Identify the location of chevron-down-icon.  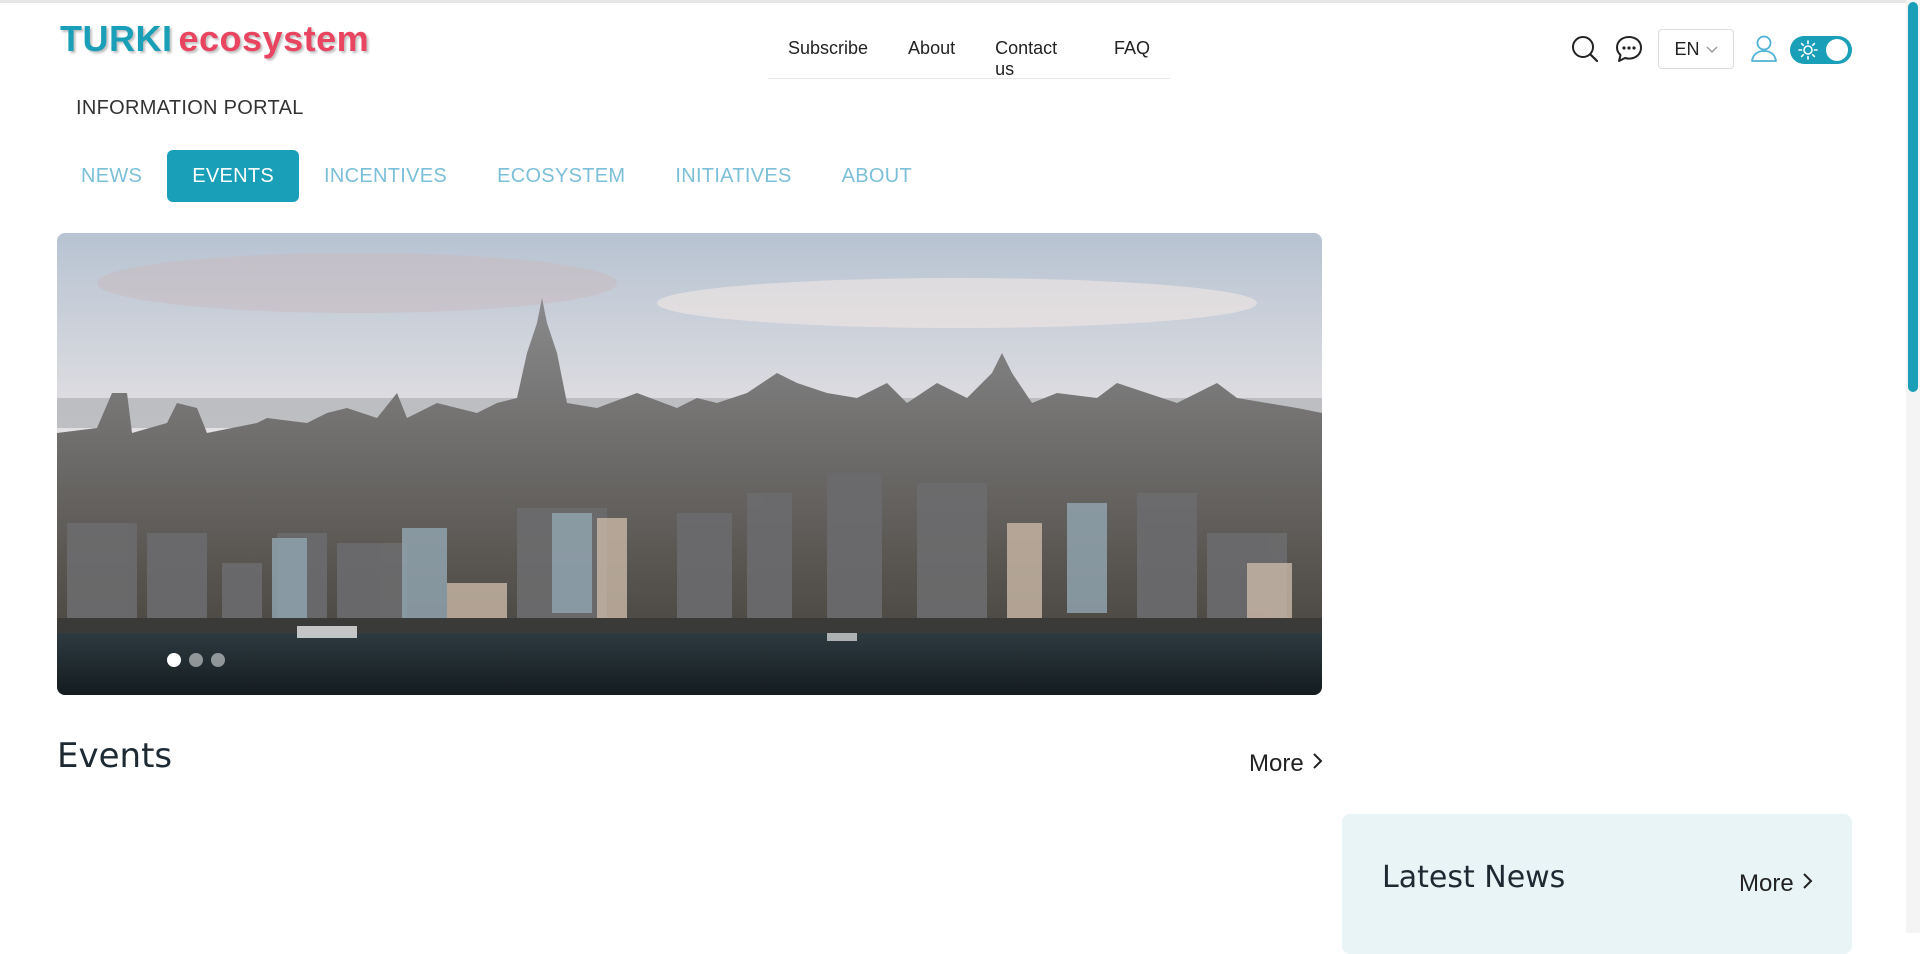
(1711, 49).